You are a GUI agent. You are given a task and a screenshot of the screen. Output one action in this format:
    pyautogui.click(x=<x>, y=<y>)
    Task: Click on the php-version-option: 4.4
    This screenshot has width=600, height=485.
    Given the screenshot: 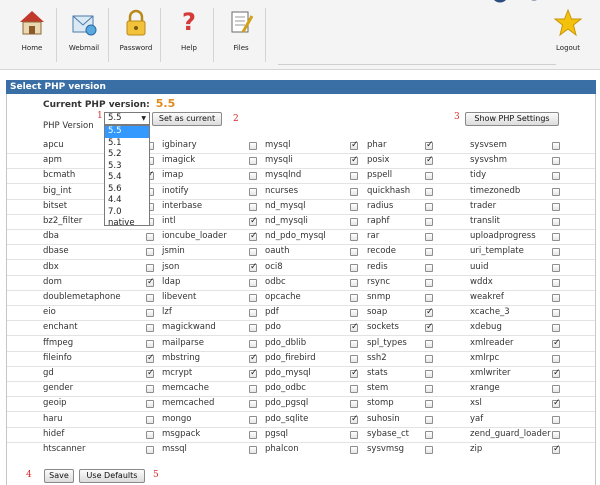 What is the action you would take?
    pyautogui.click(x=127, y=201)
    